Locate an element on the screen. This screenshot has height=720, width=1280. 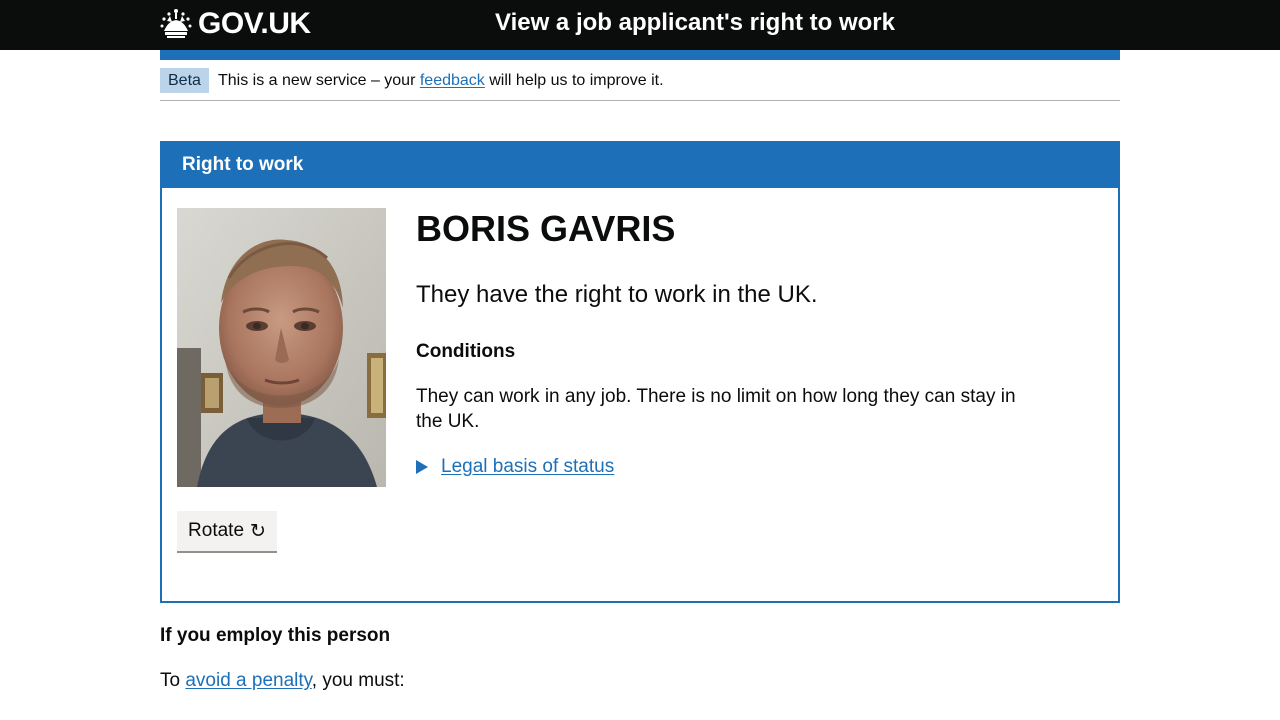
beta-tag: Beta is located at coordinates (184, 80).